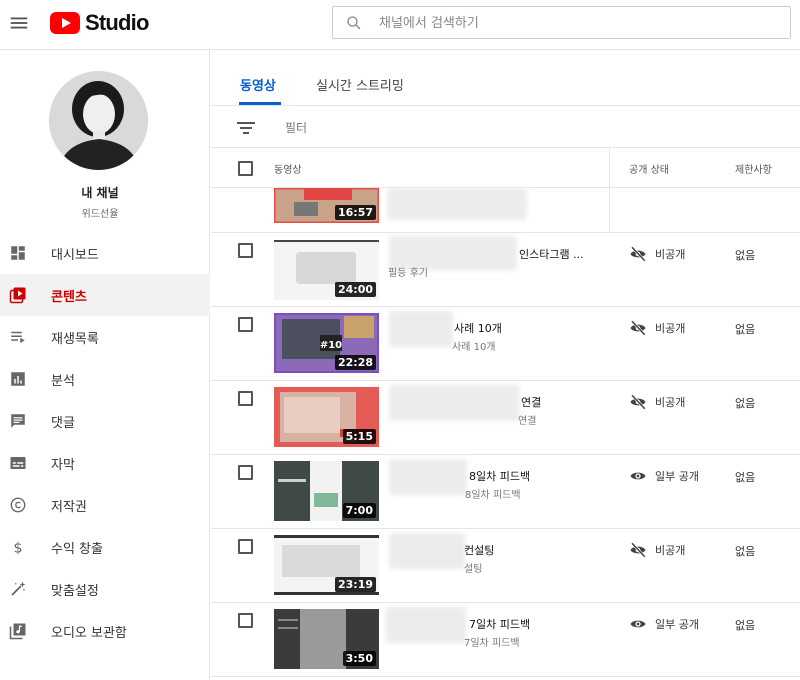  I want to click on search-input, so click(579, 23).